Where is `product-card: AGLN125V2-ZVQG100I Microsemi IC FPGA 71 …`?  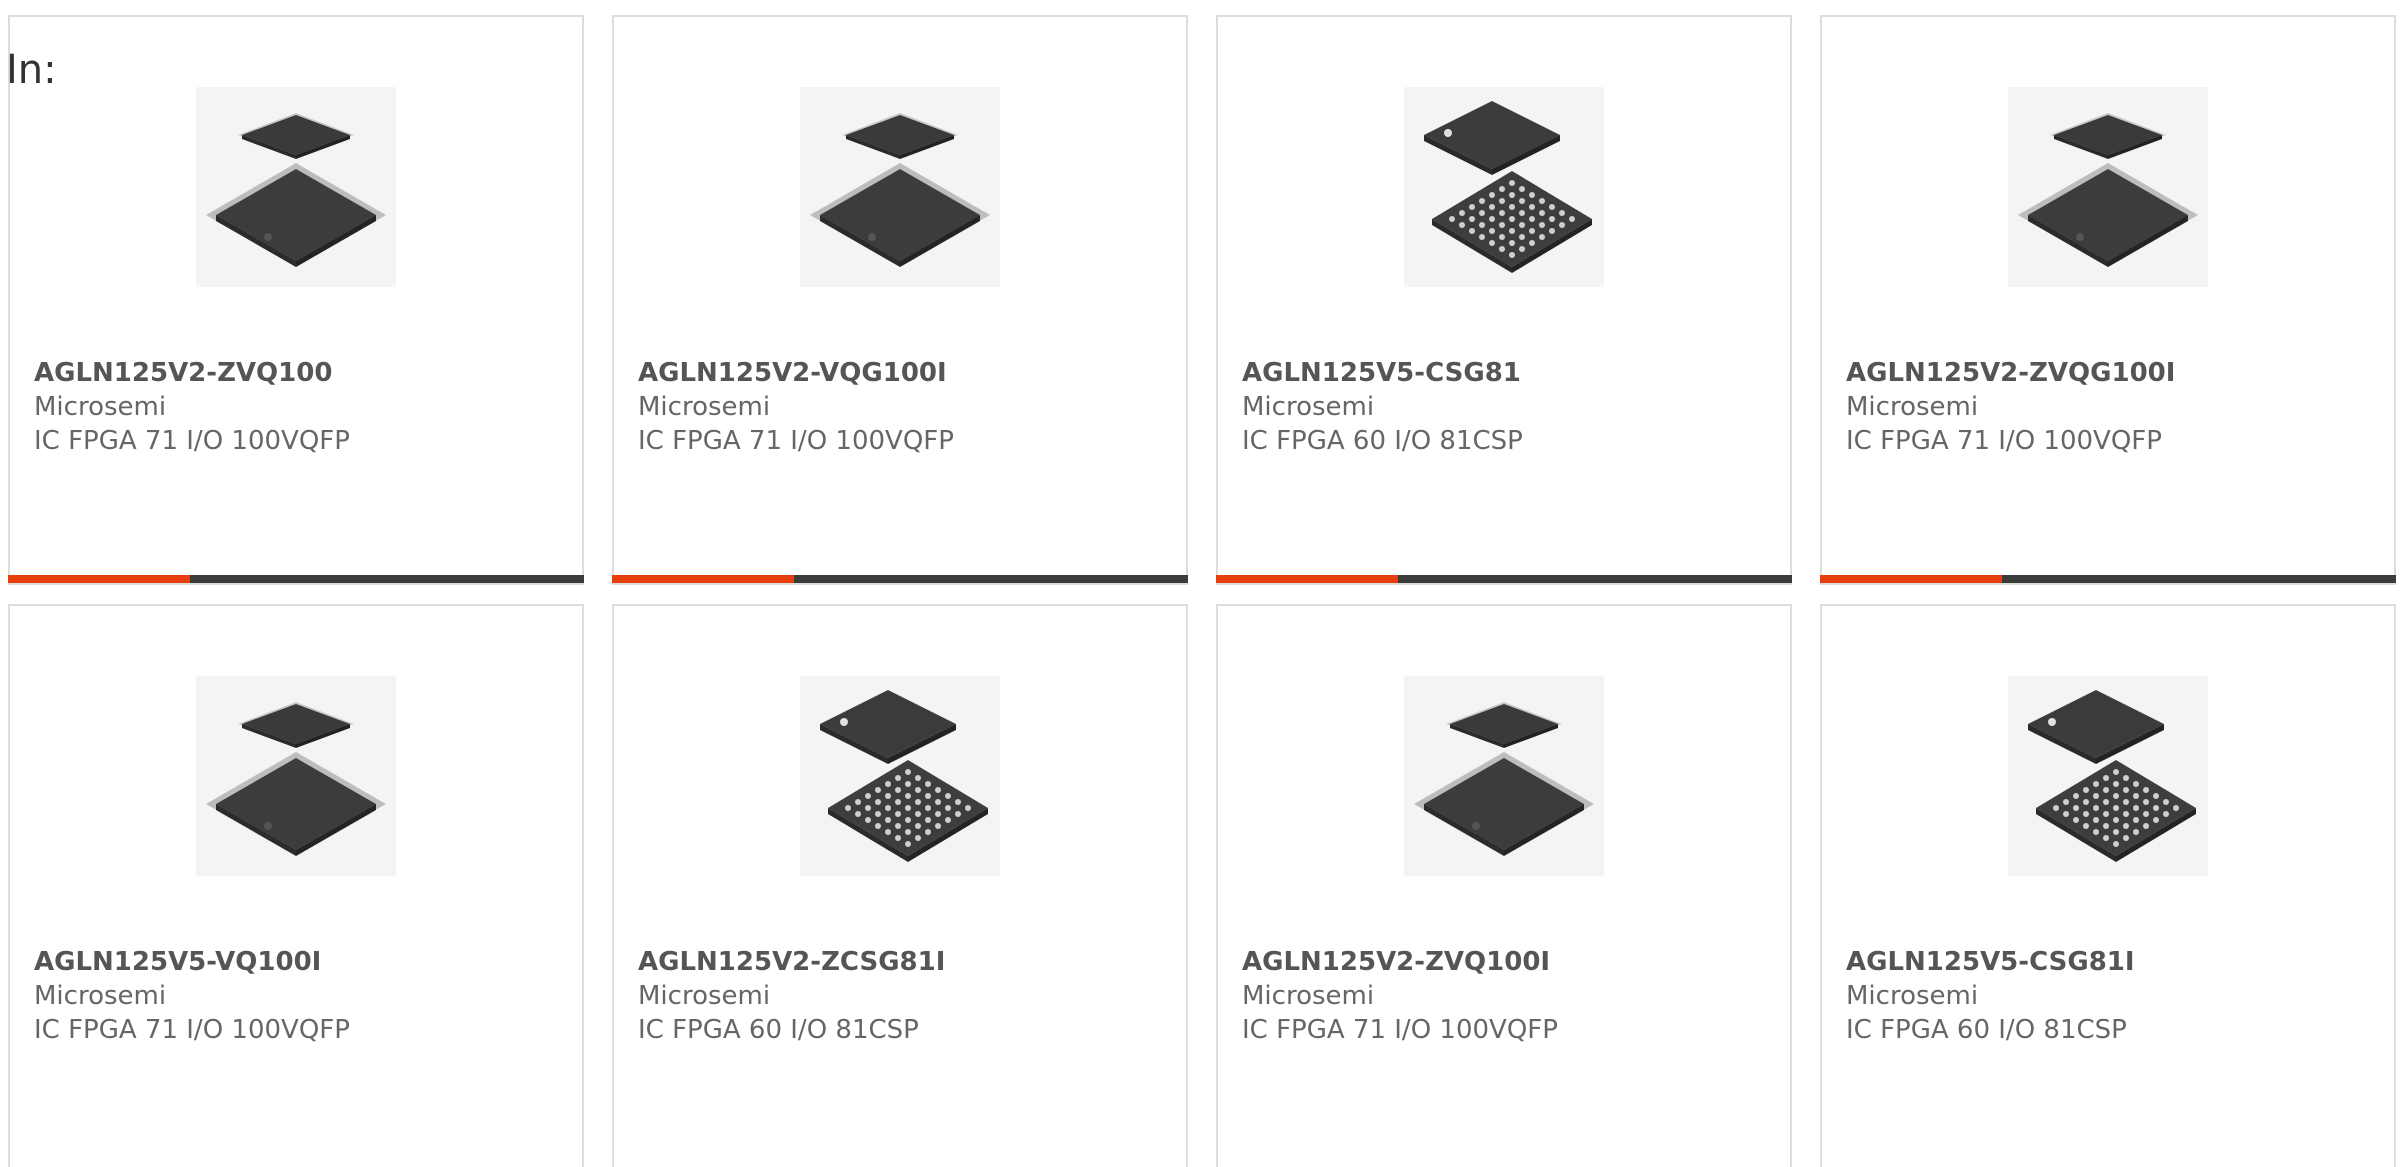 product-card: AGLN125V2-ZVQG100I Microsemi IC FPGA 71 … is located at coordinates (2108, 300).